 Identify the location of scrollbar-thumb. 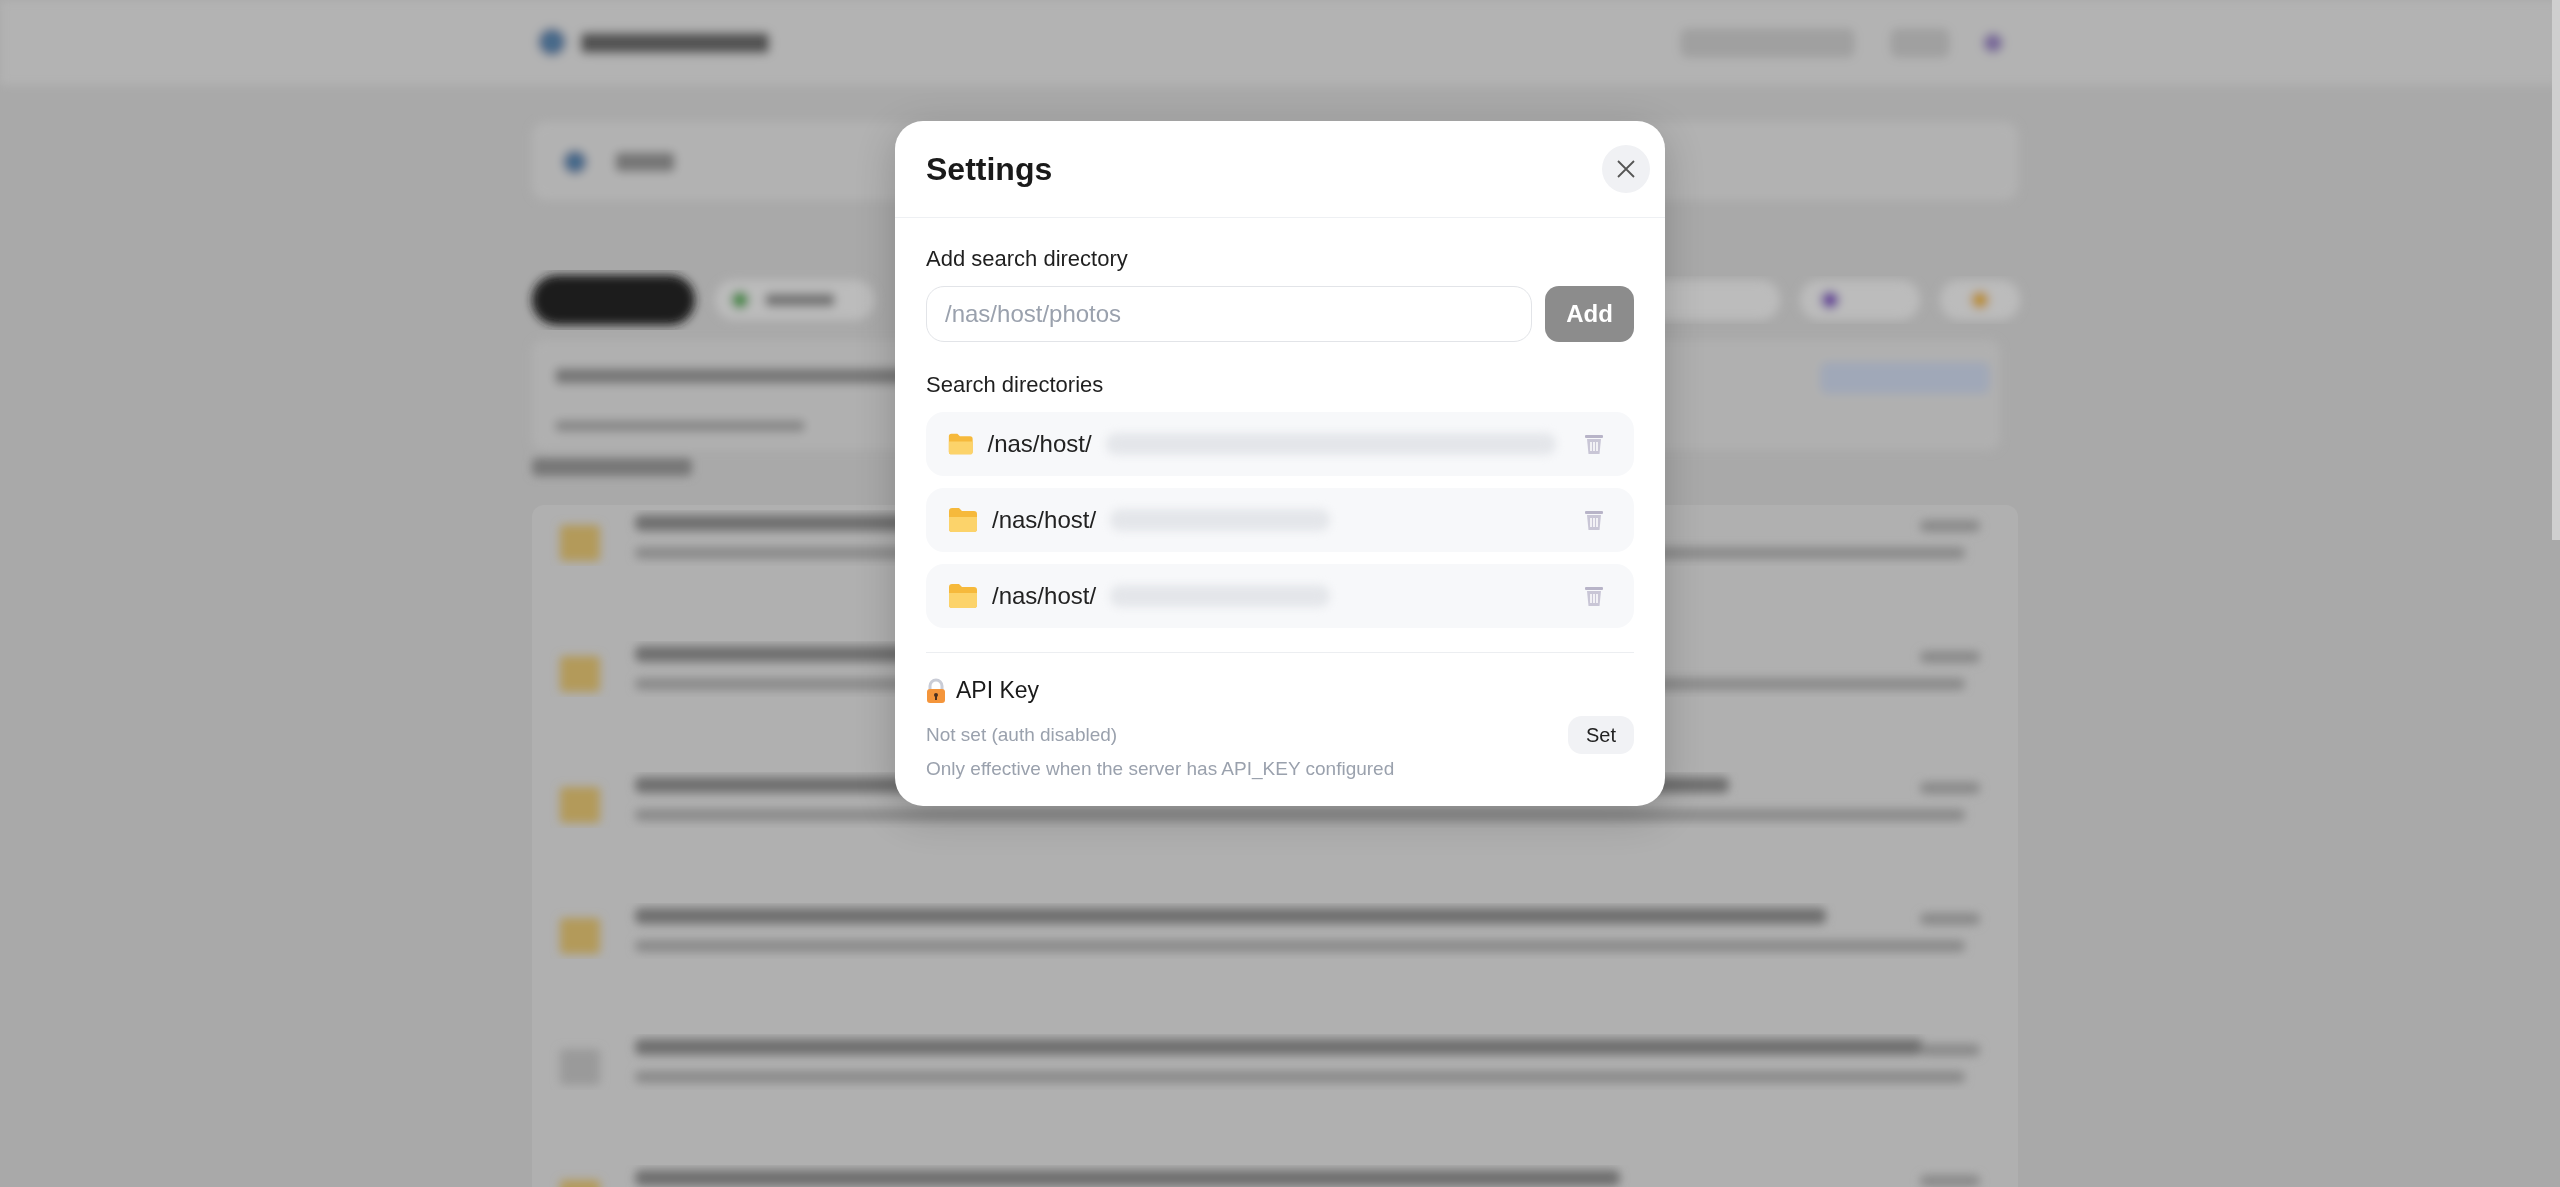
(2556, 270).